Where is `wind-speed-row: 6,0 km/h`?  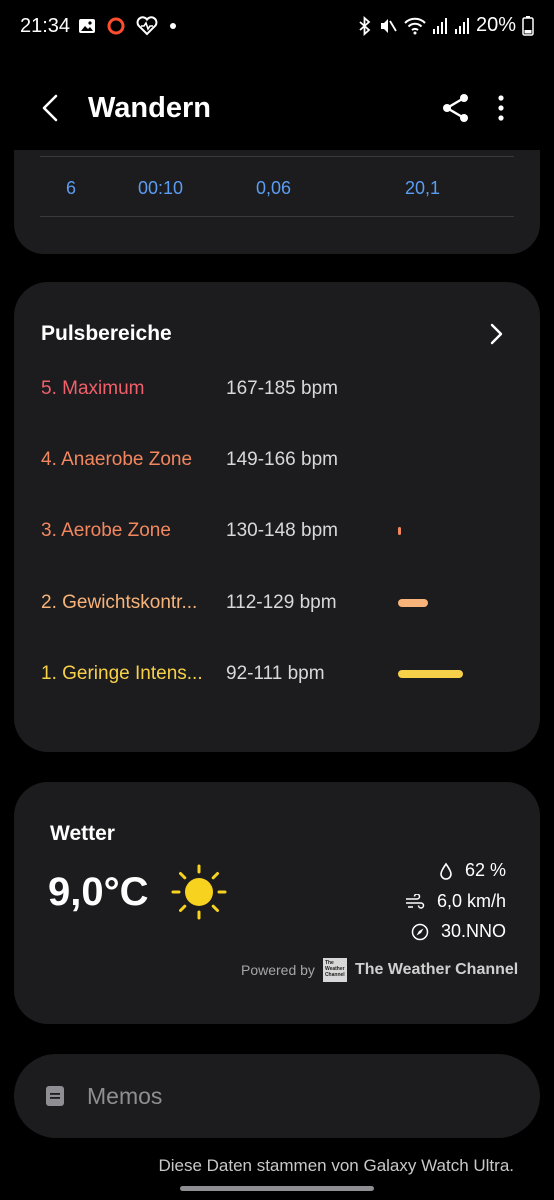 wind-speed-row: 6,0 km/h is located at coordinates (455, 901).